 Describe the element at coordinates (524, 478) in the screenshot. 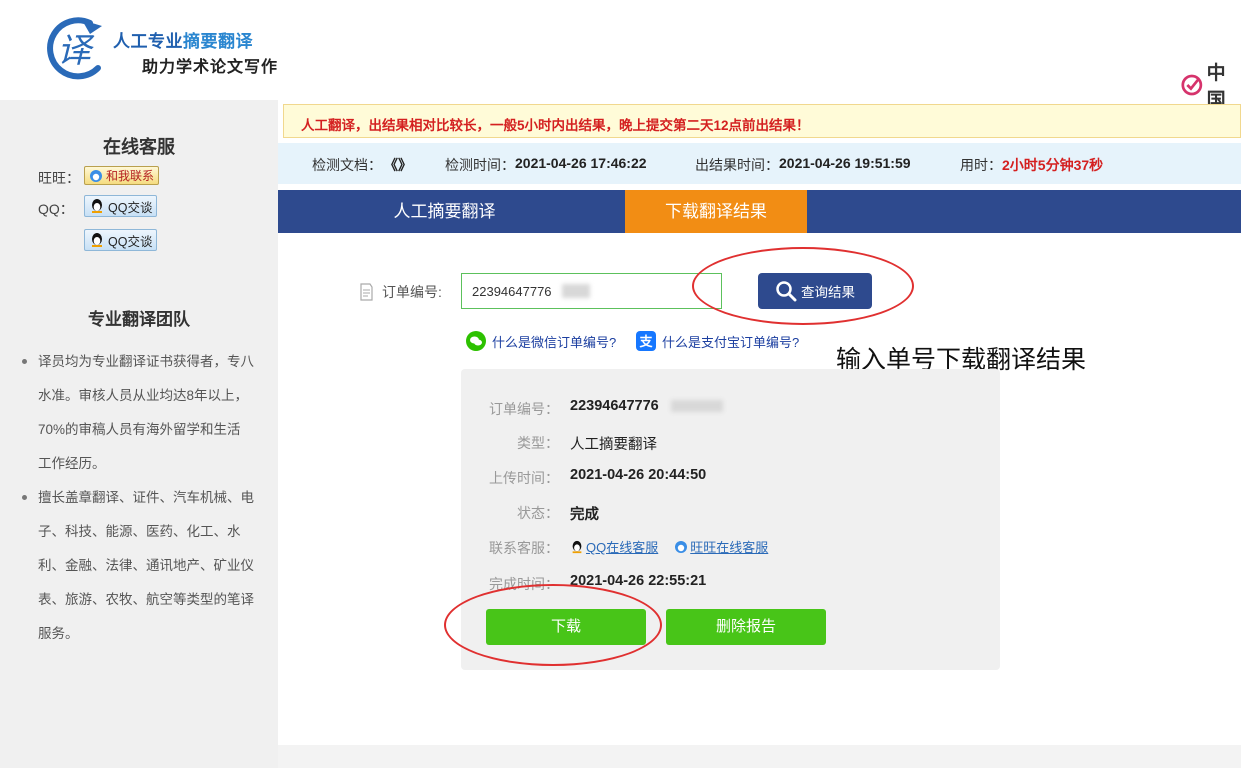

I see `result-upload-label: 上传时间：` at that location.